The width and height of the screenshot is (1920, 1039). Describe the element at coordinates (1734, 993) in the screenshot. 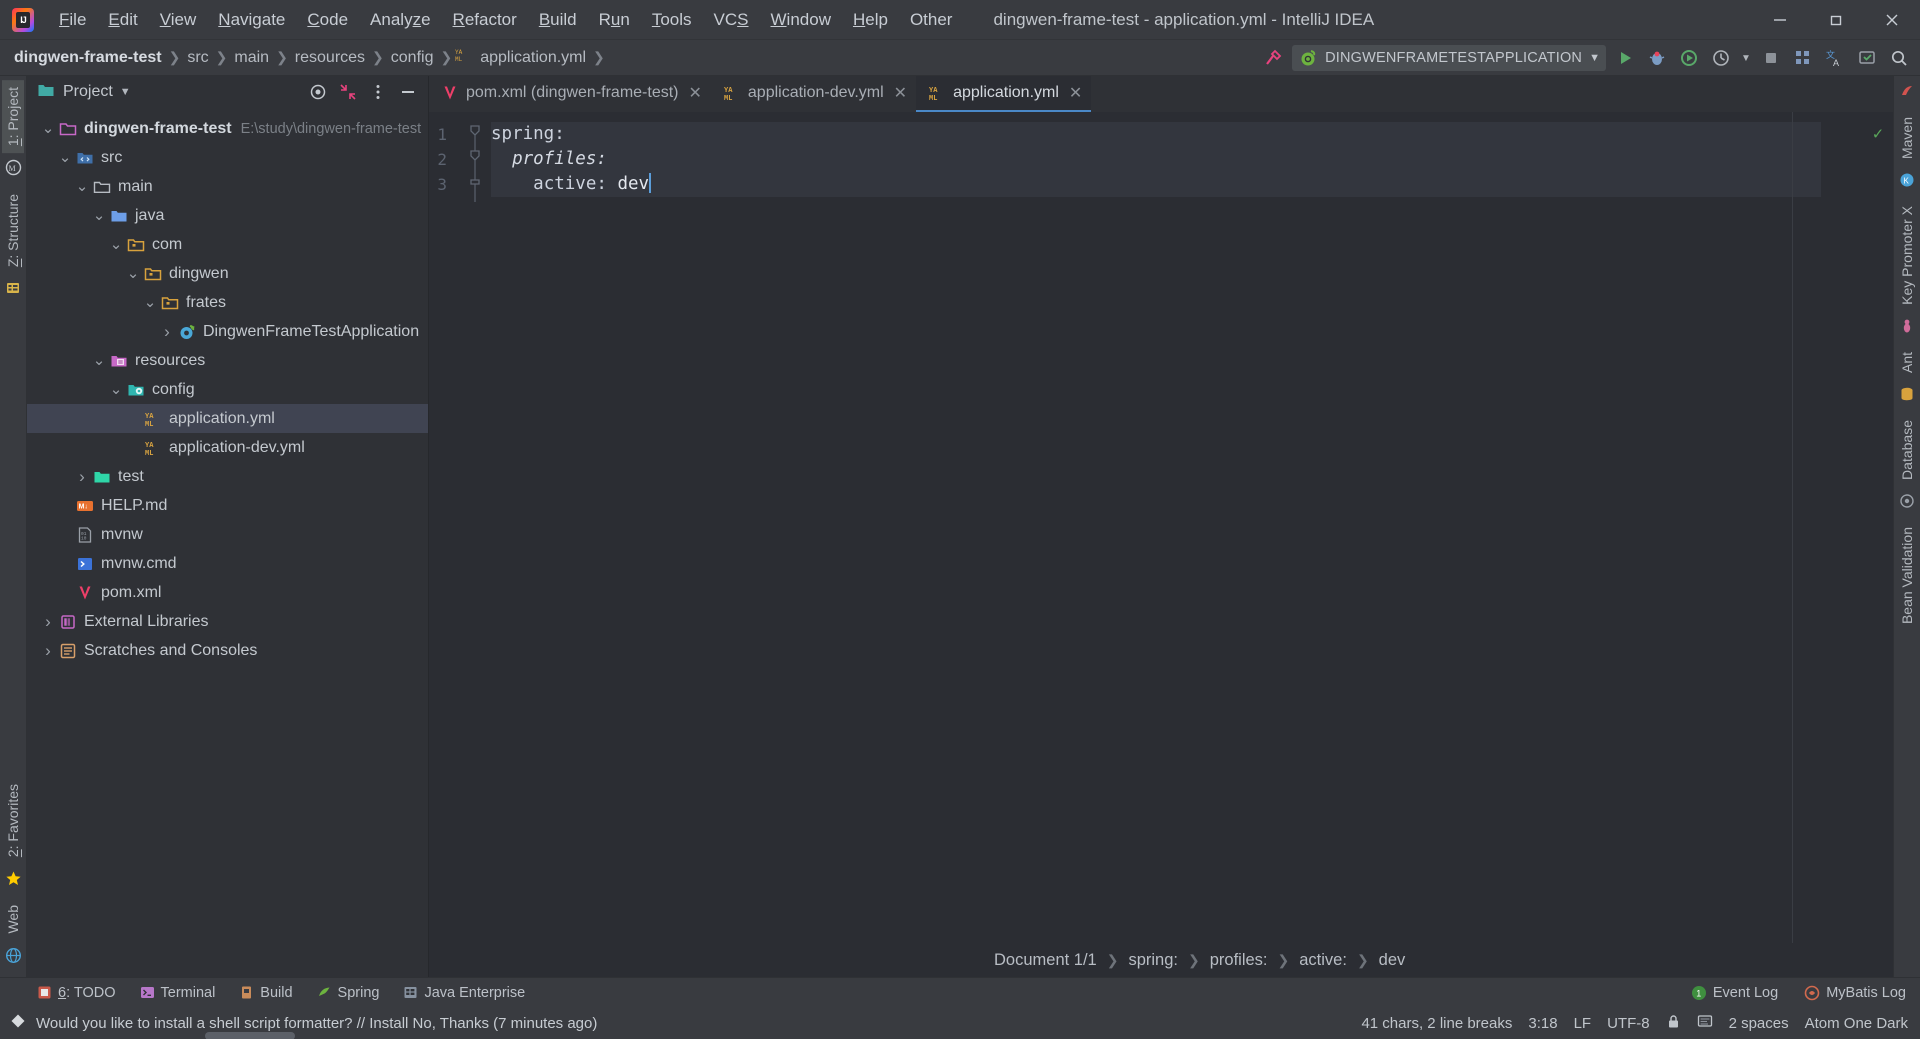

I see `tool-window-event-log: 1 Event Log` at that location.